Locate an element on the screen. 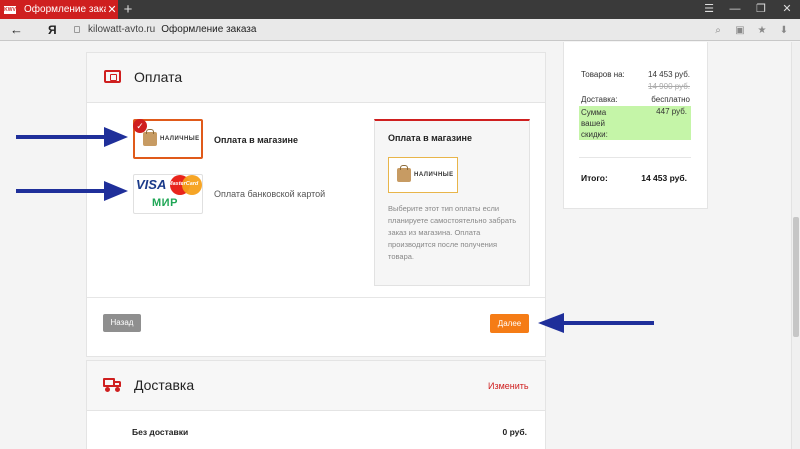 This screenshot has width=800, height=449. visa-logo: VISA is located at coordinates (151, 184).